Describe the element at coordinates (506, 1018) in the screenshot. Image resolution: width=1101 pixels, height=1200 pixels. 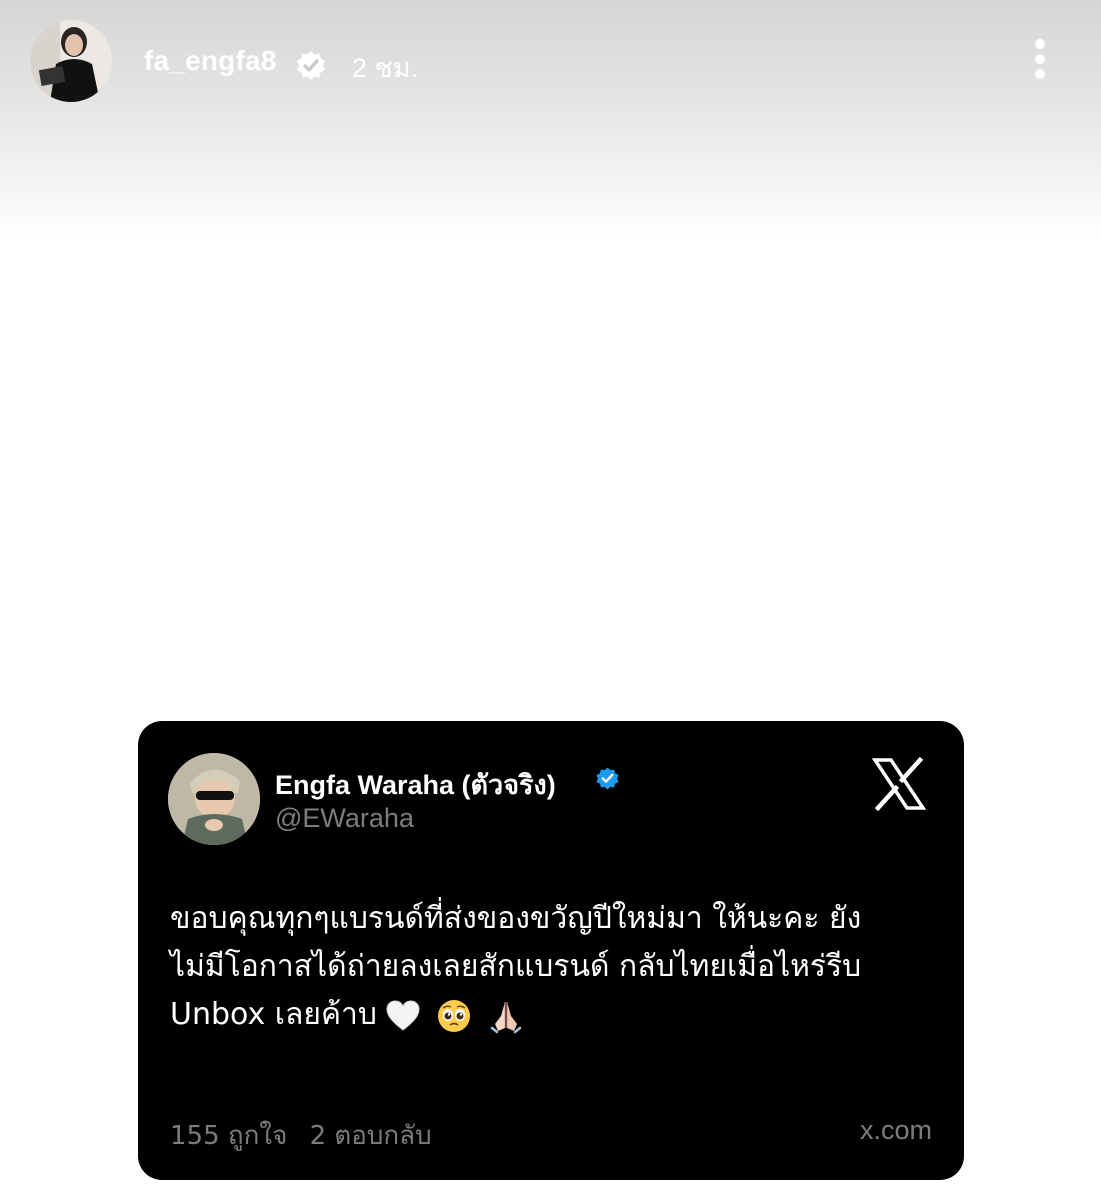
I see `folded-hands-icon` at that location.